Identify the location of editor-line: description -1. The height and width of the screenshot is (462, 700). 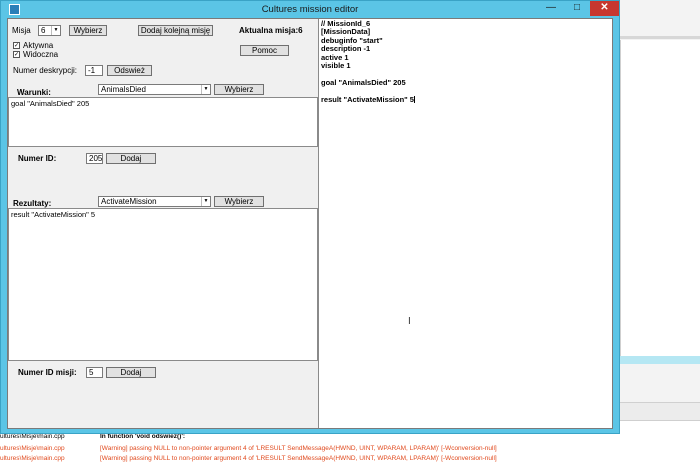
(346, 49).